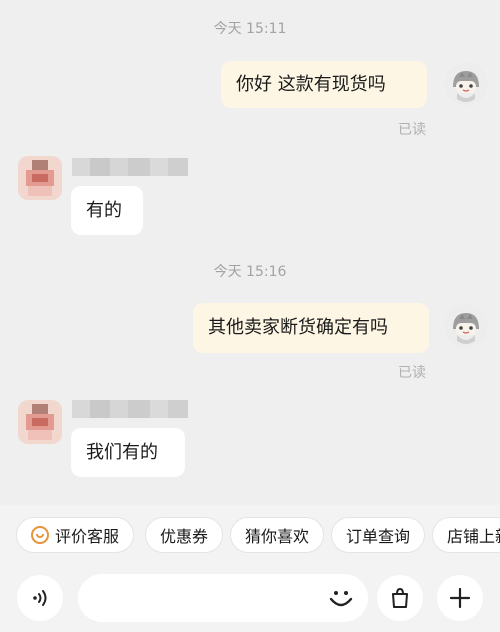 The height and width of the screenshot is (632, 500). I want to click on smile-icon, so click(40, 535).